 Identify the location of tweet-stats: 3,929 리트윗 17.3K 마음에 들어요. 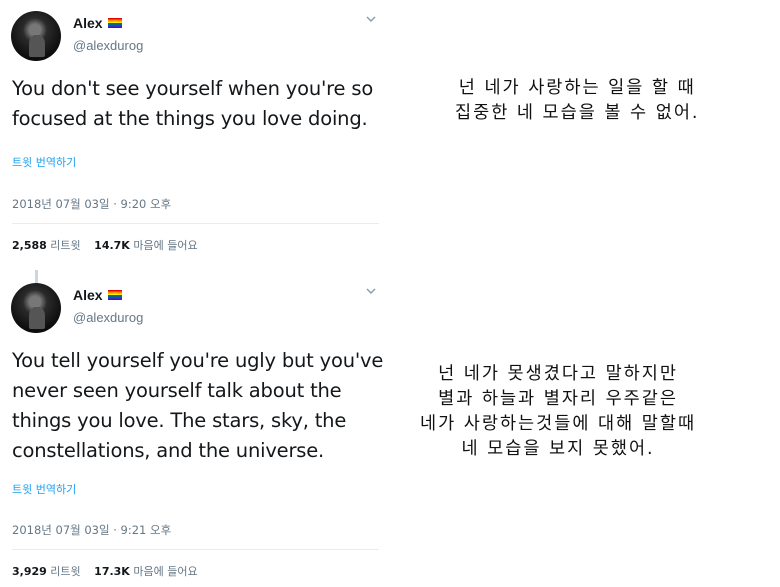
(105, 571).